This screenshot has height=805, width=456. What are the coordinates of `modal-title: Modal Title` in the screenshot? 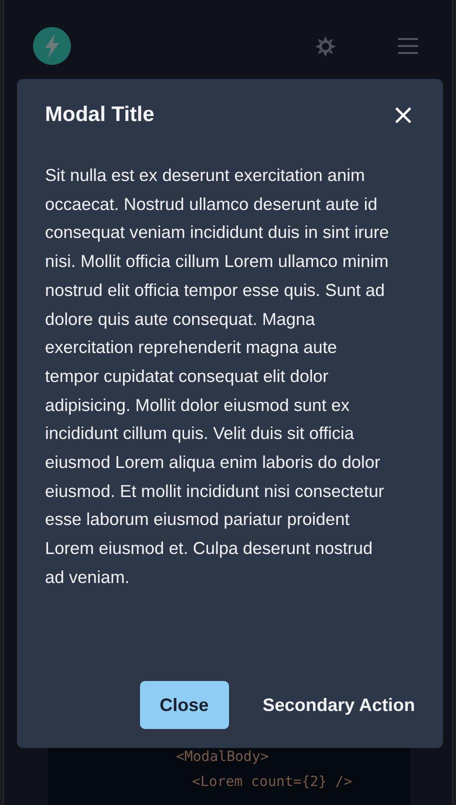 It's located at (99, 115).